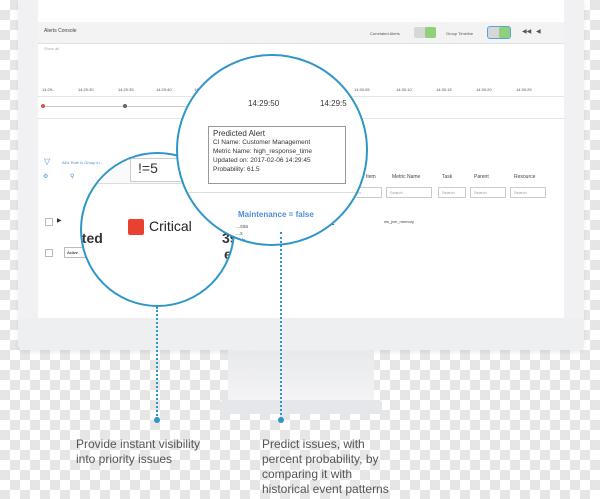 The image size is (600, 499). What do you see at coordinates (126, 89) in the screenshot?
I see `tick-label: 14:29:35` at bounding box center [126, 89].